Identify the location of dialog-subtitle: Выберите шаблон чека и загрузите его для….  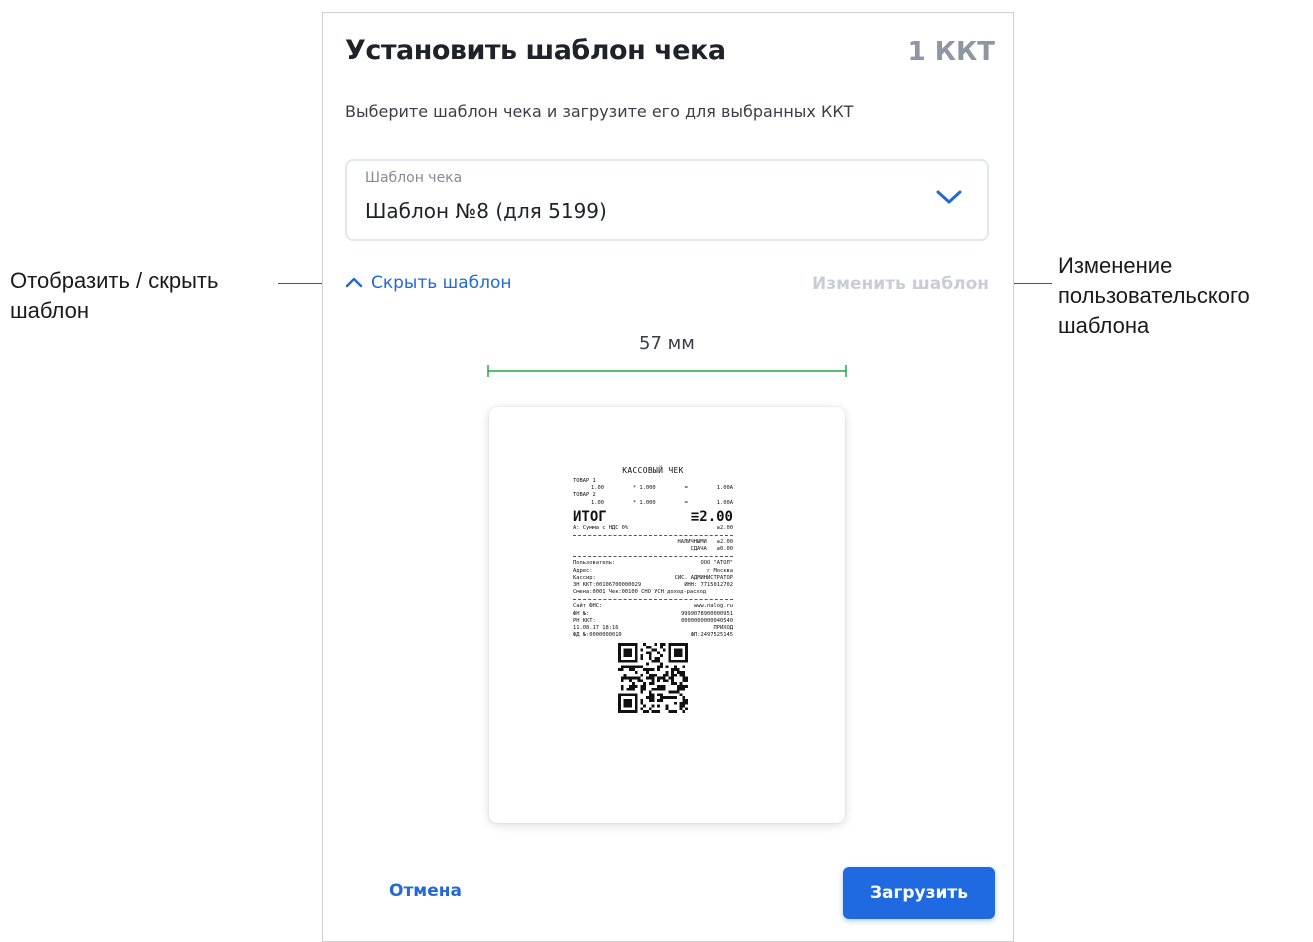
(599, 111).